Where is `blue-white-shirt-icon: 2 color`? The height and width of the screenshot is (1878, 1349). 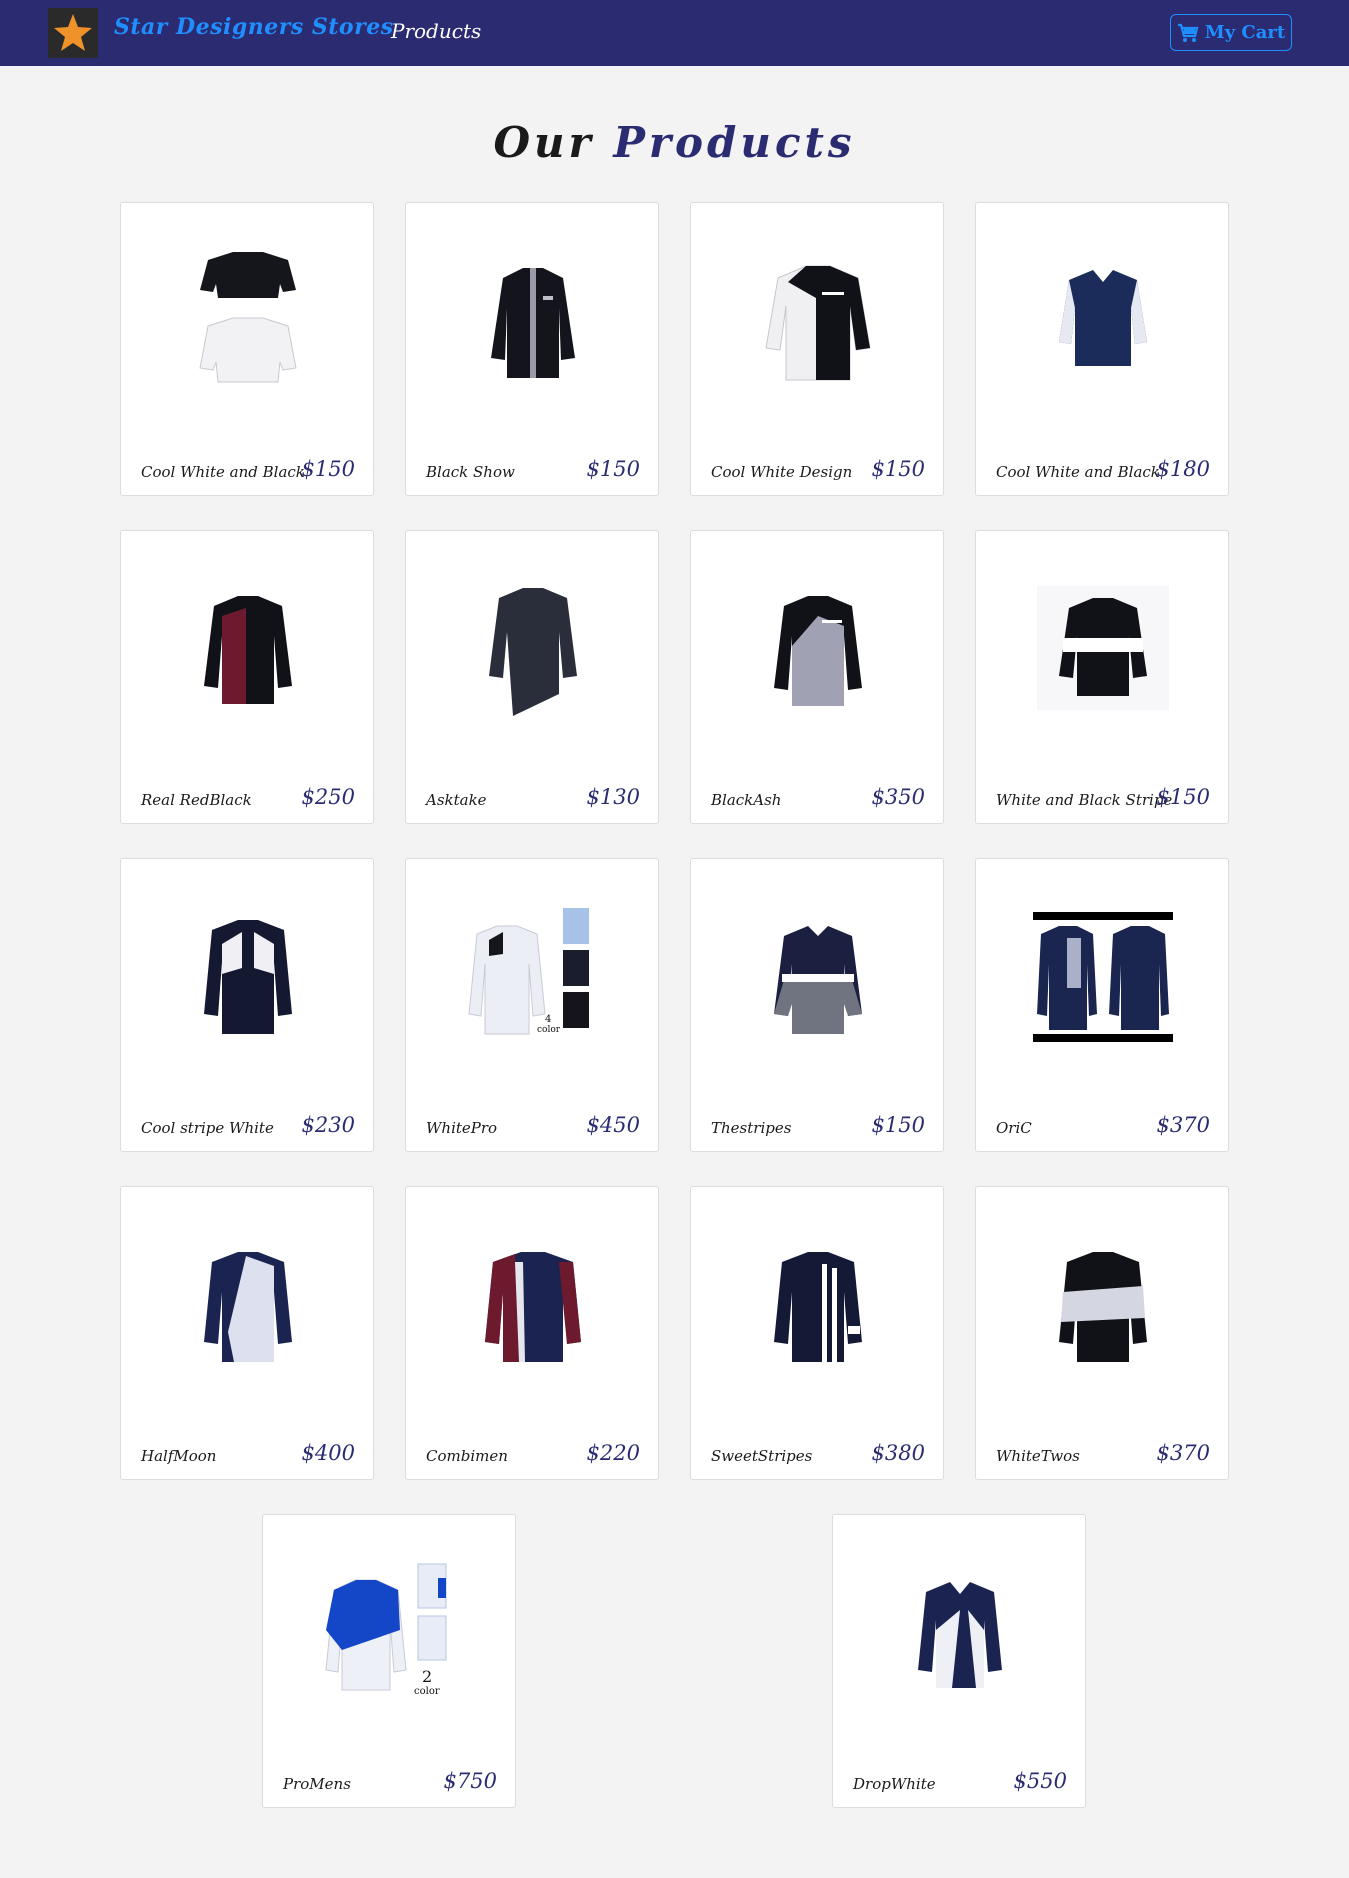 blue-white-shirt-icon: 2 color is located at coordinates (390, 1630).